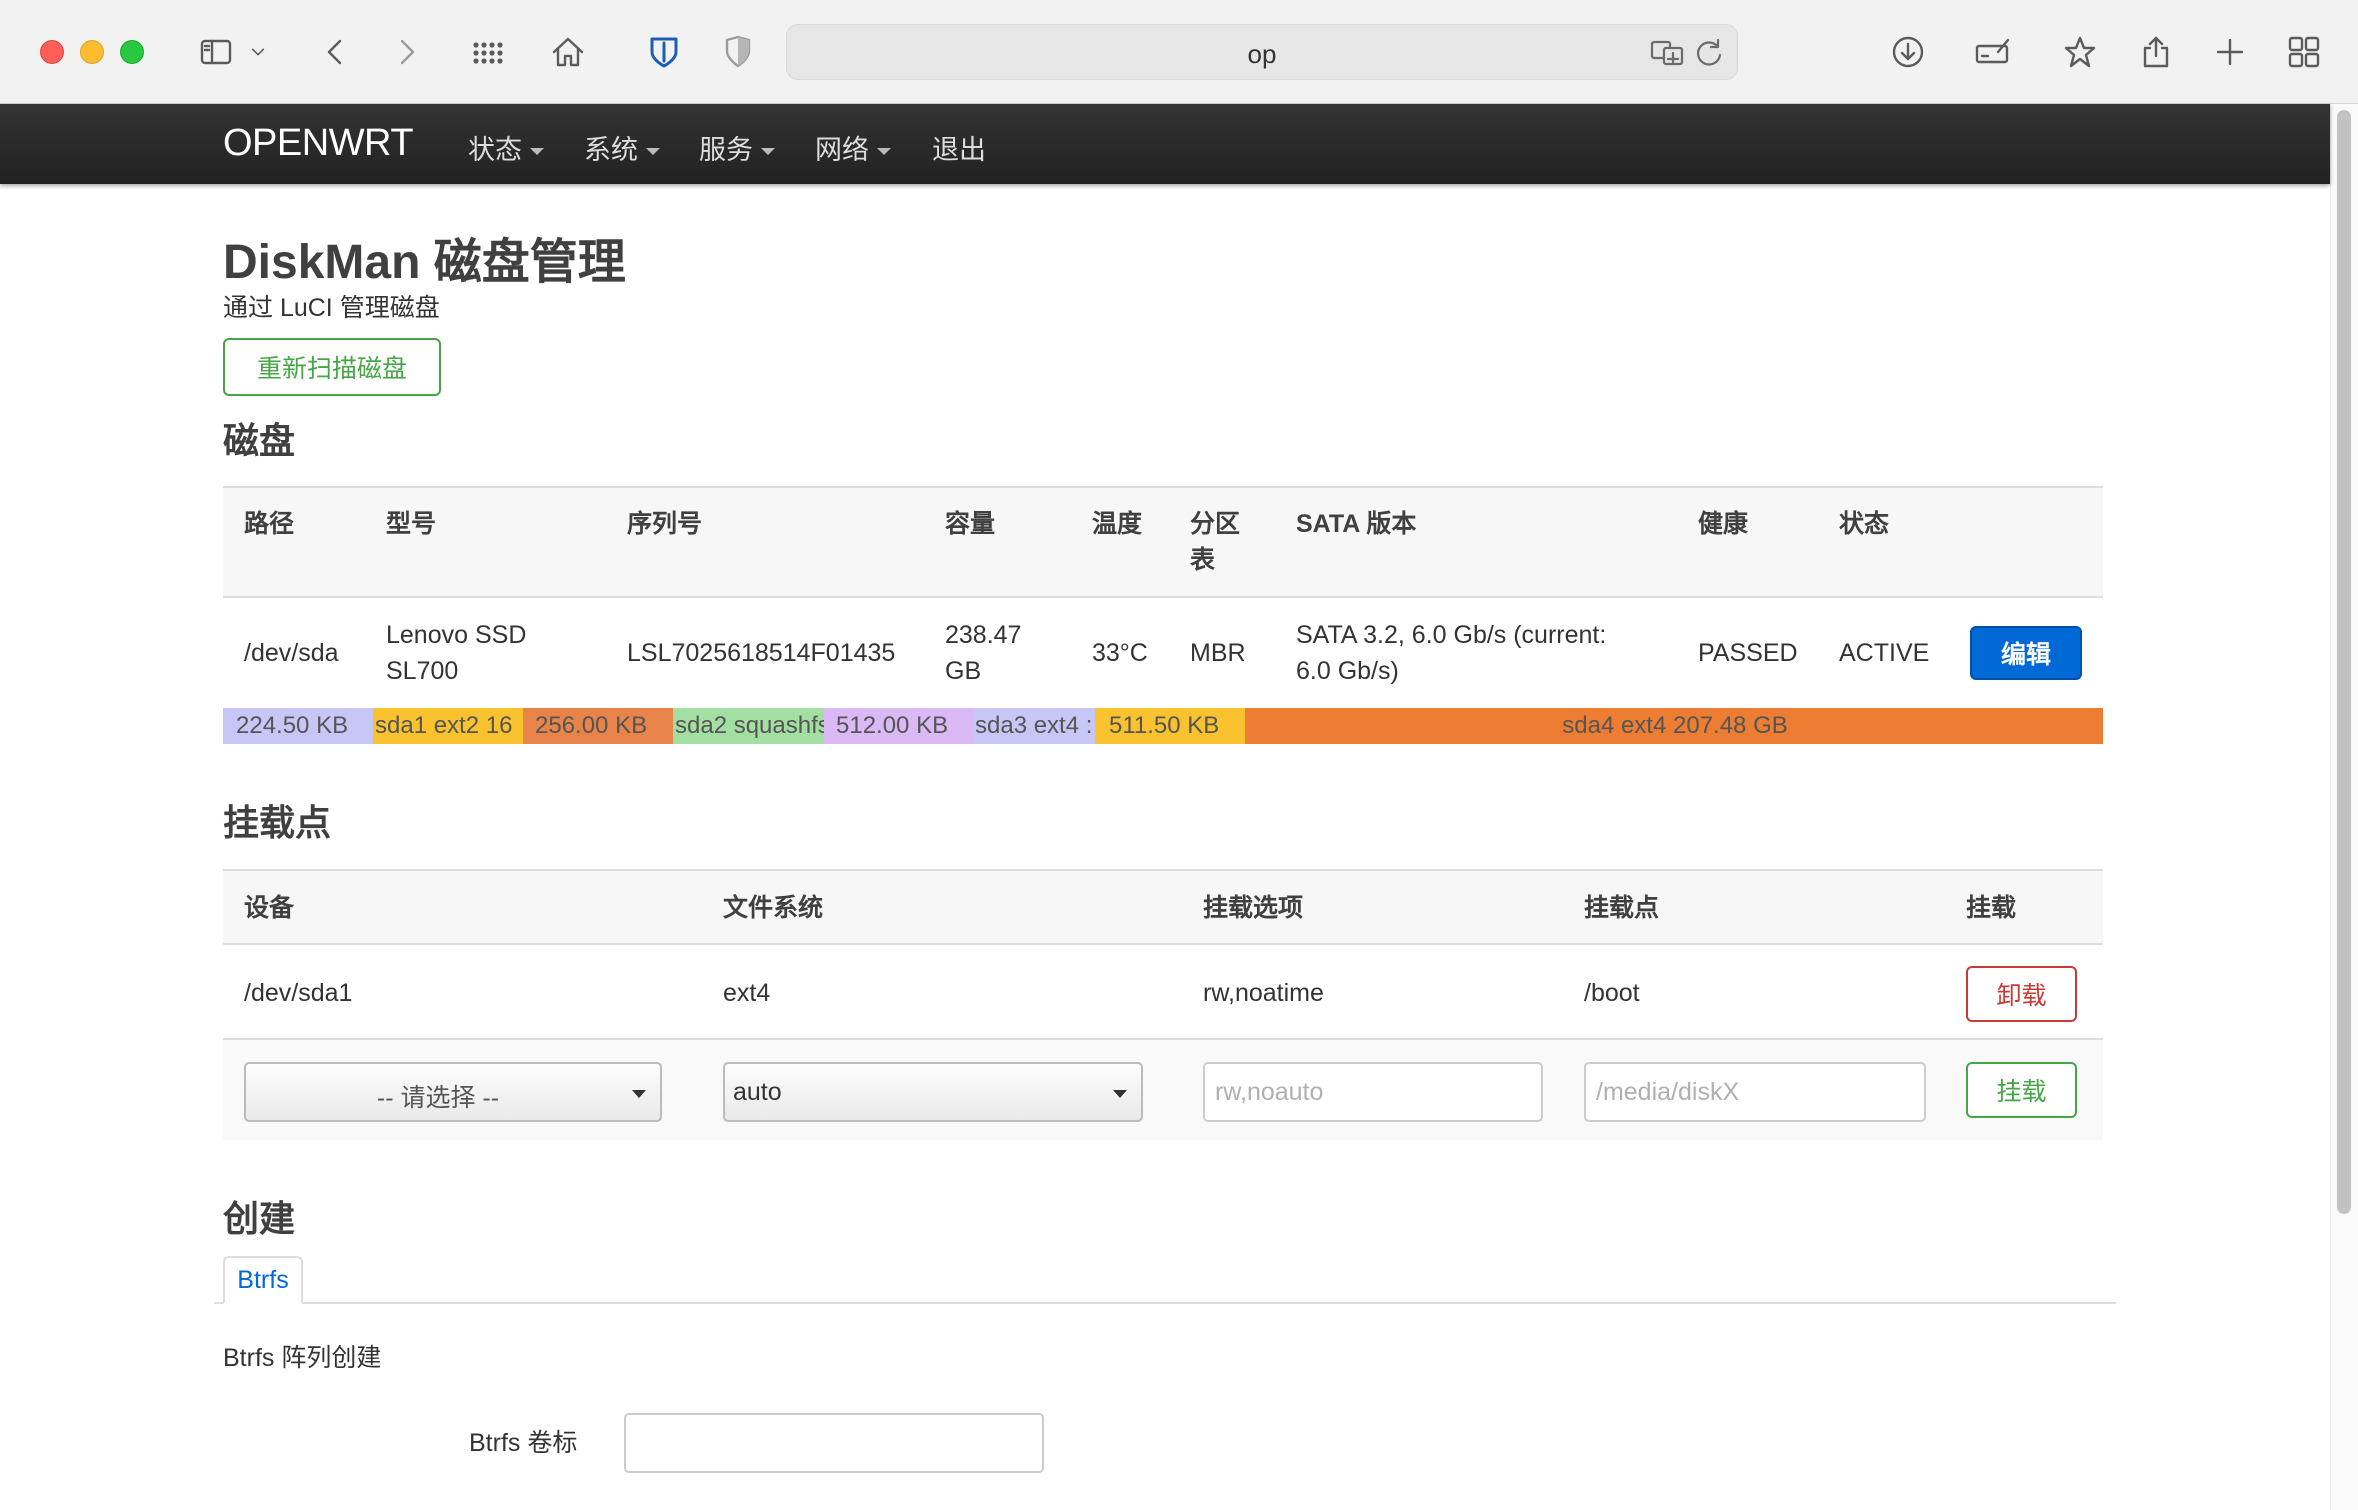 Image resolution: width=2358 pixels, height=1510 pixels. I want to click on nav-system: 系统, so click(622, 147).